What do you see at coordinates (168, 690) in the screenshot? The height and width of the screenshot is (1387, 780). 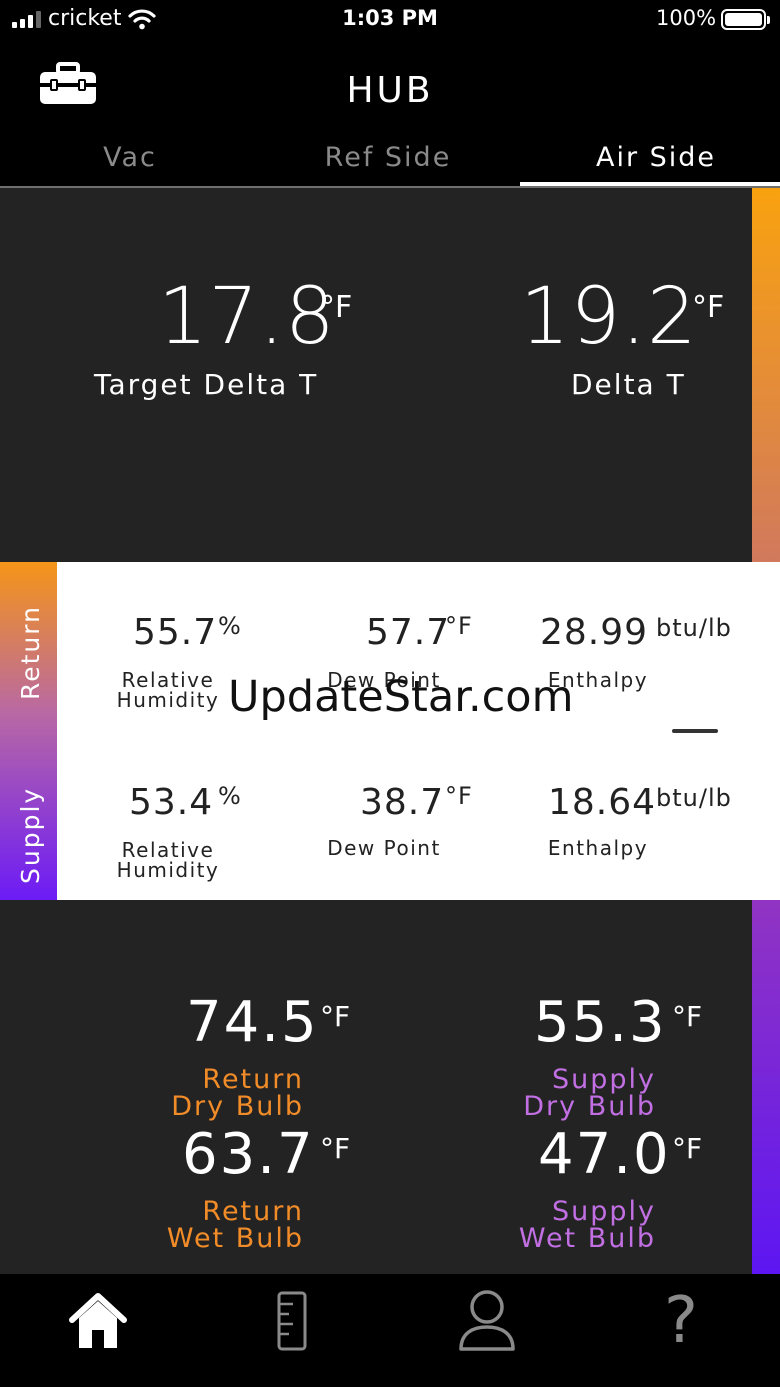 I see `return-rh-label: Relative Humidity` at bounding box center [168, 690].